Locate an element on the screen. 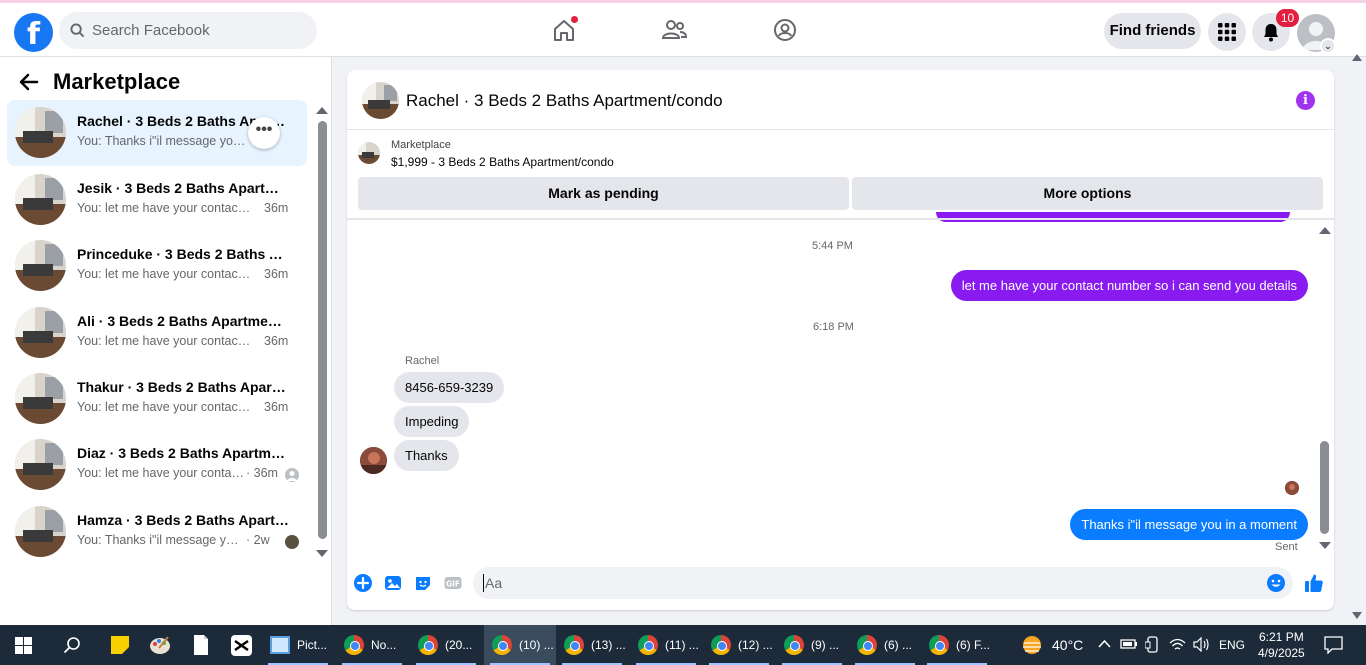  paint-icon is located at coordinates (160, 645).